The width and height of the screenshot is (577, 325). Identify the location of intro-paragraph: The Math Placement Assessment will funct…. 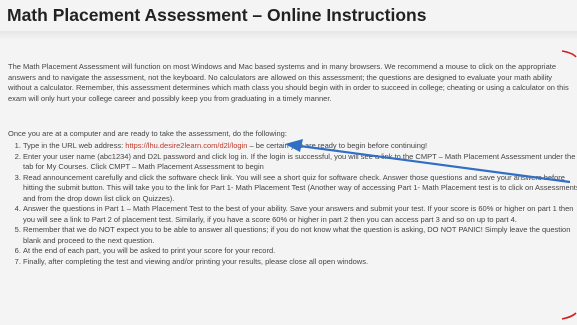
(288, 82).